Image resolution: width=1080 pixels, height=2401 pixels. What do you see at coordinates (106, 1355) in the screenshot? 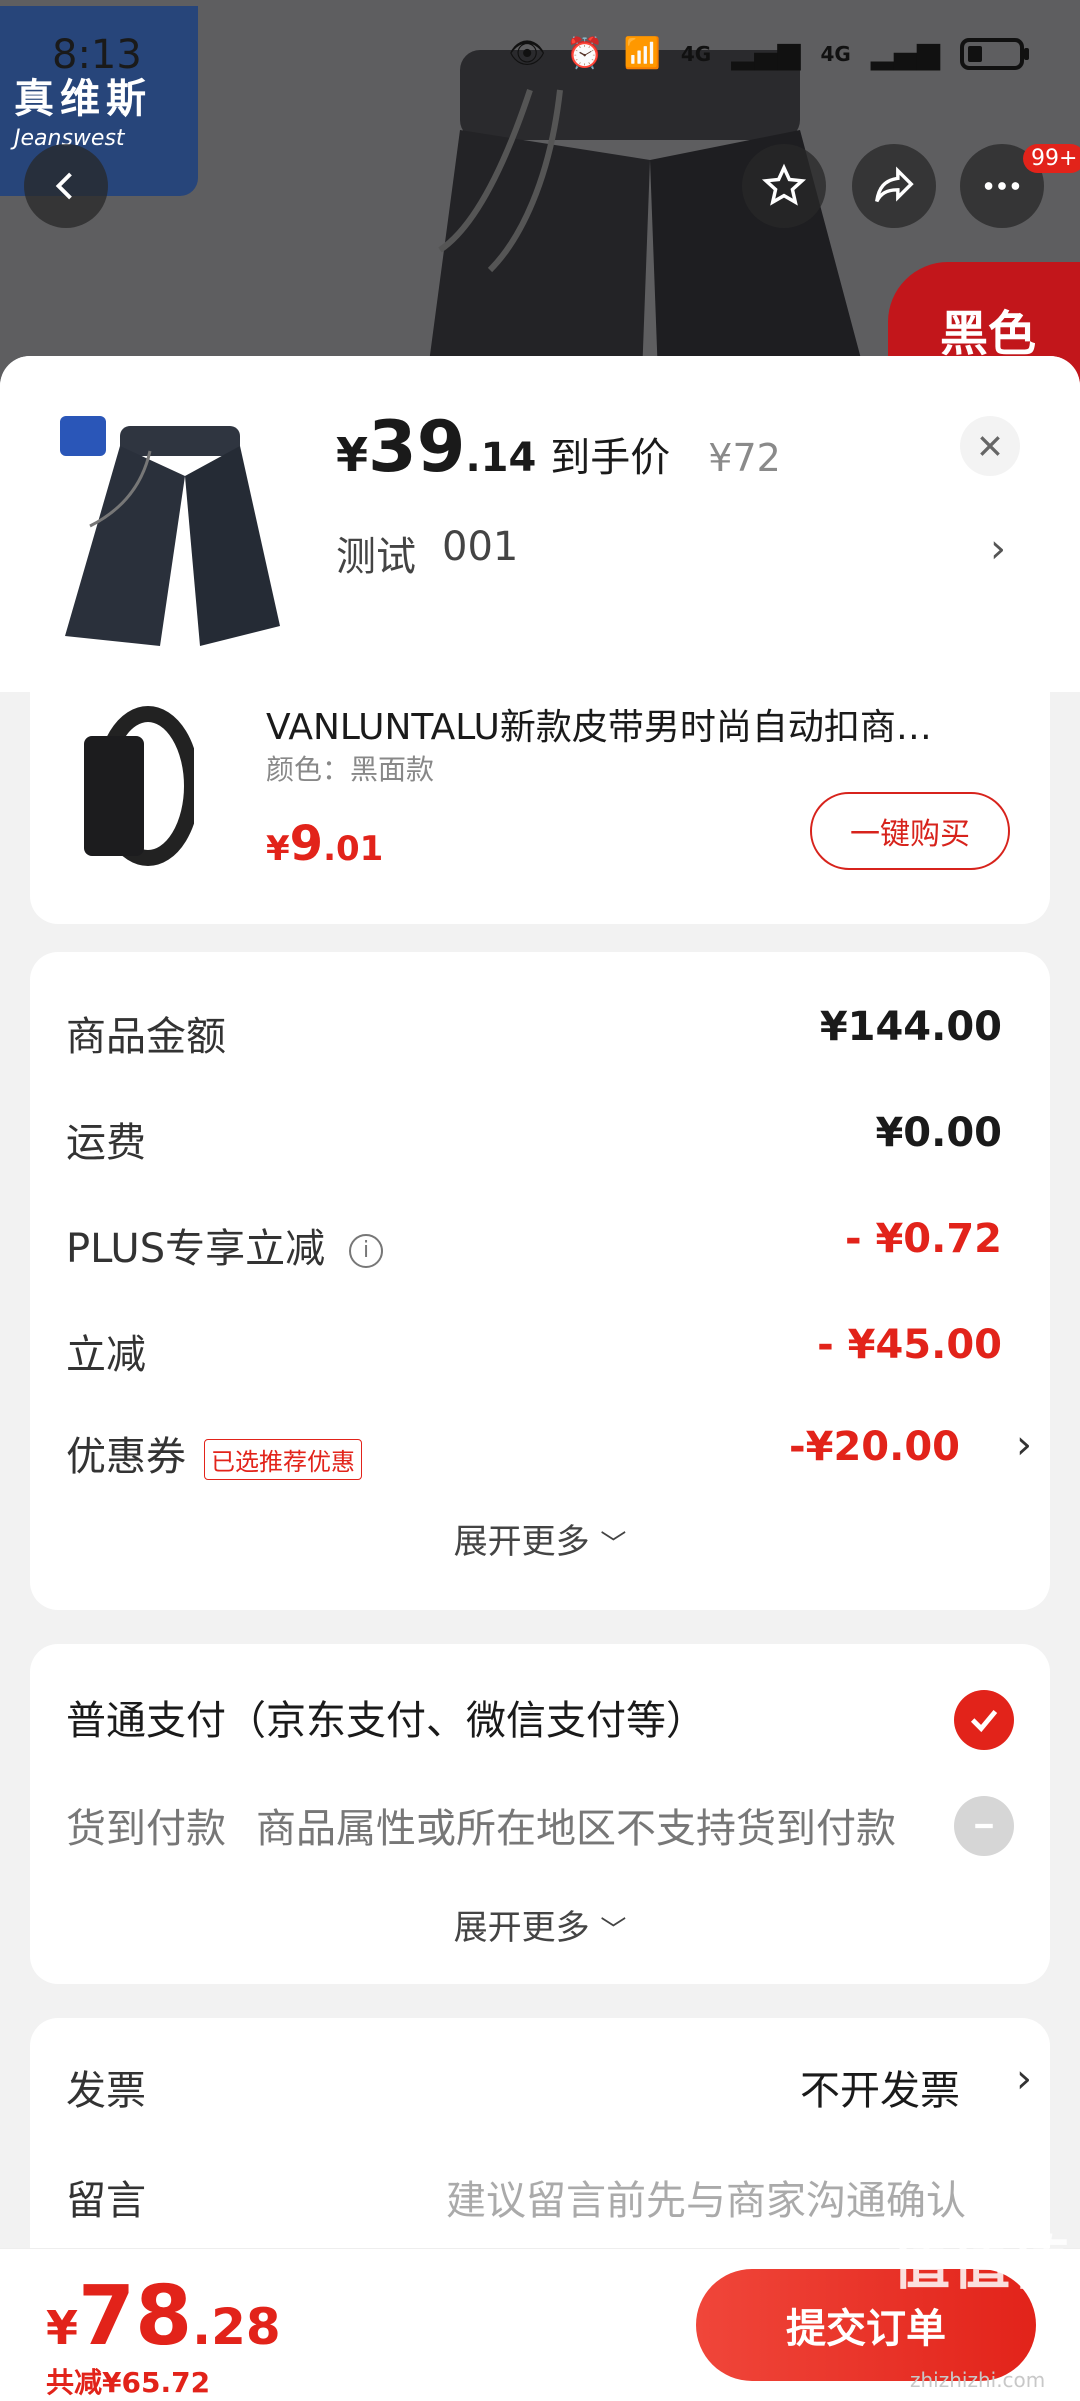
I see `price-row-label: 立减` at bounding box center [106, 1355].